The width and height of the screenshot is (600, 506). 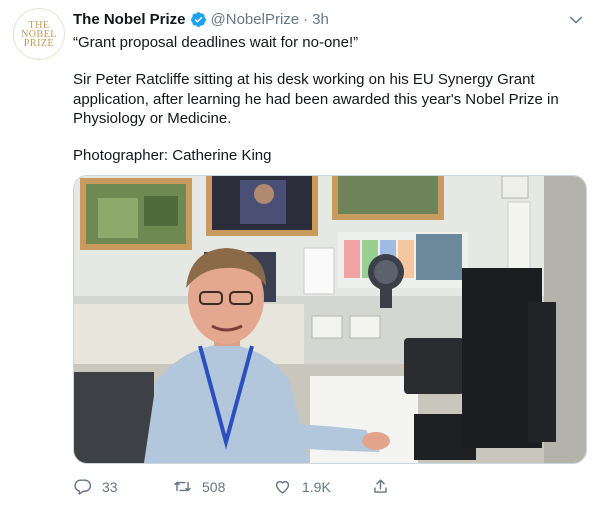 What do you see at coordinates (39, 43) in the screenshot?
I see `logo-line-prize: PRIZE` at bounding box center [39, 43].